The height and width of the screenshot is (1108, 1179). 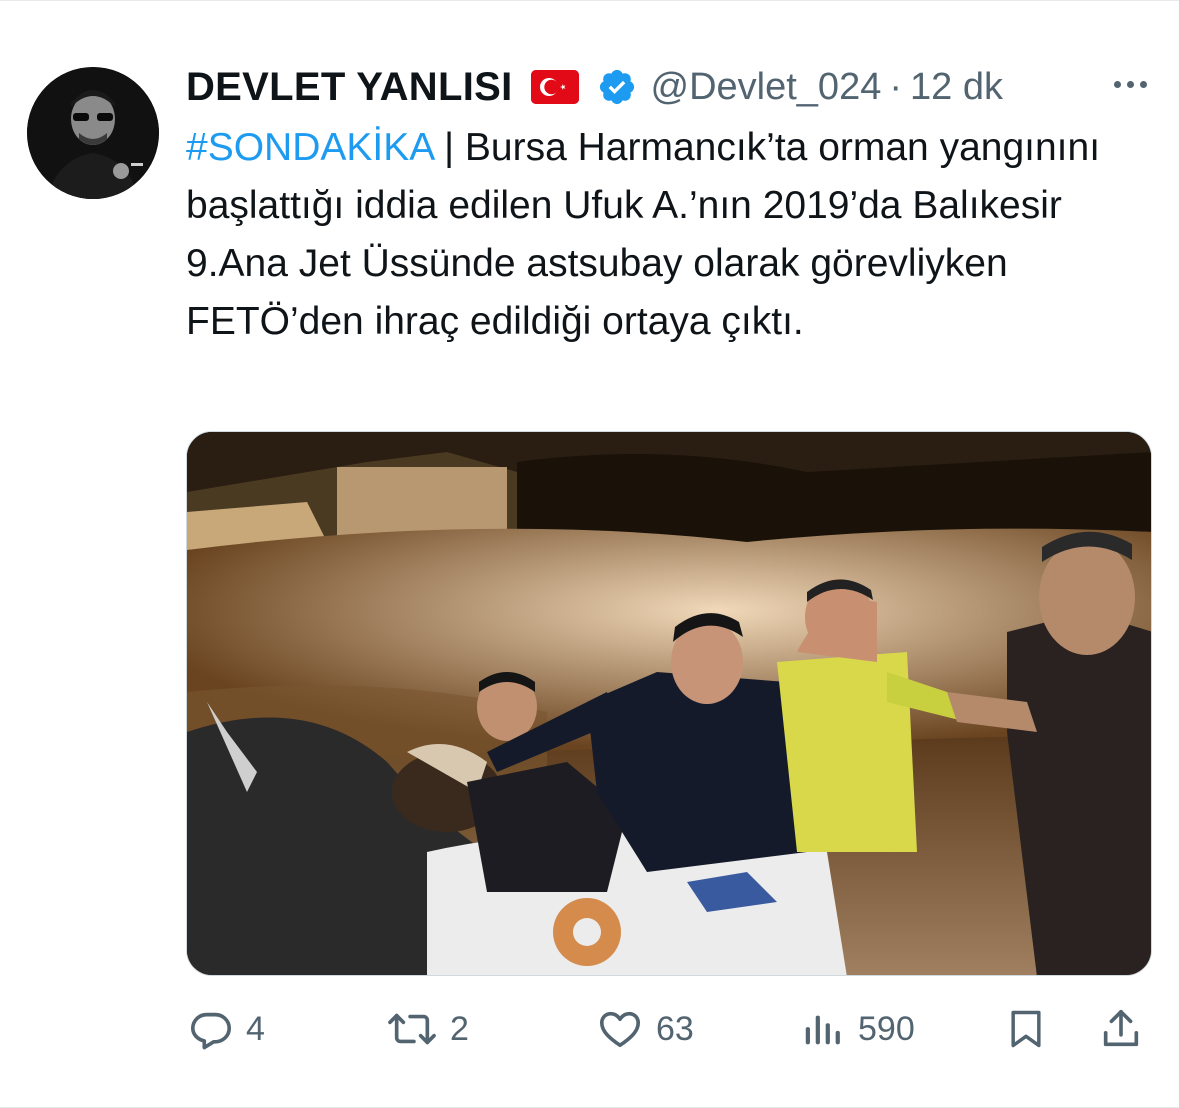 I want to click on more-options-icon, so click(x=1130, y=84).